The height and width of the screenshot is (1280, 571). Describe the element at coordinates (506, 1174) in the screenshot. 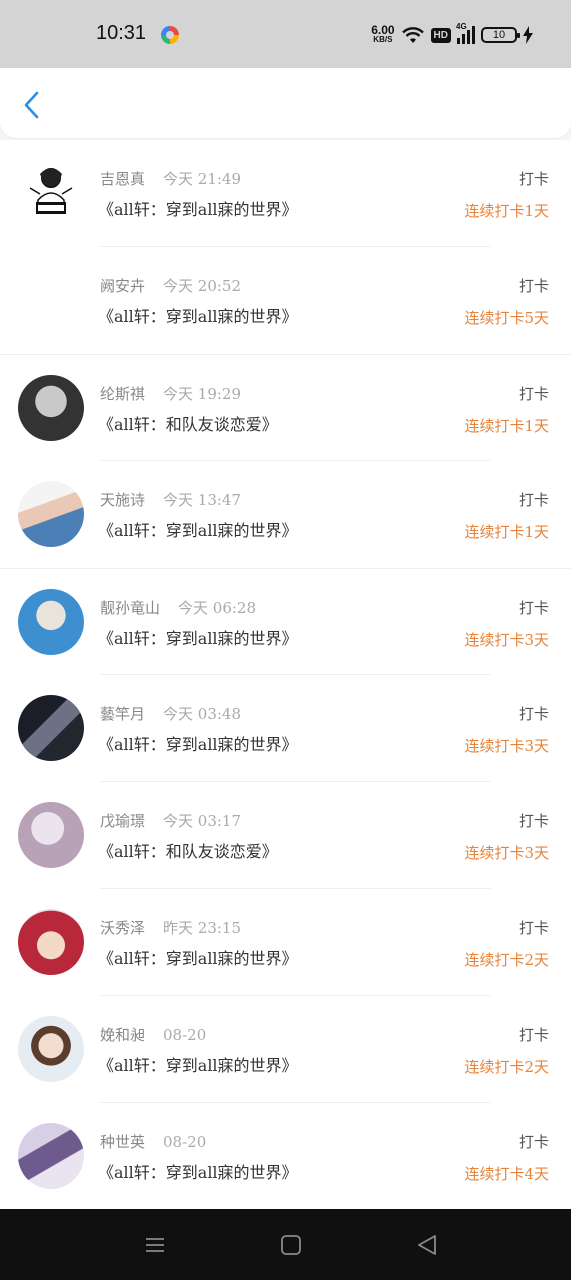

I see `streak-label: 连续打卡4天` at that location.